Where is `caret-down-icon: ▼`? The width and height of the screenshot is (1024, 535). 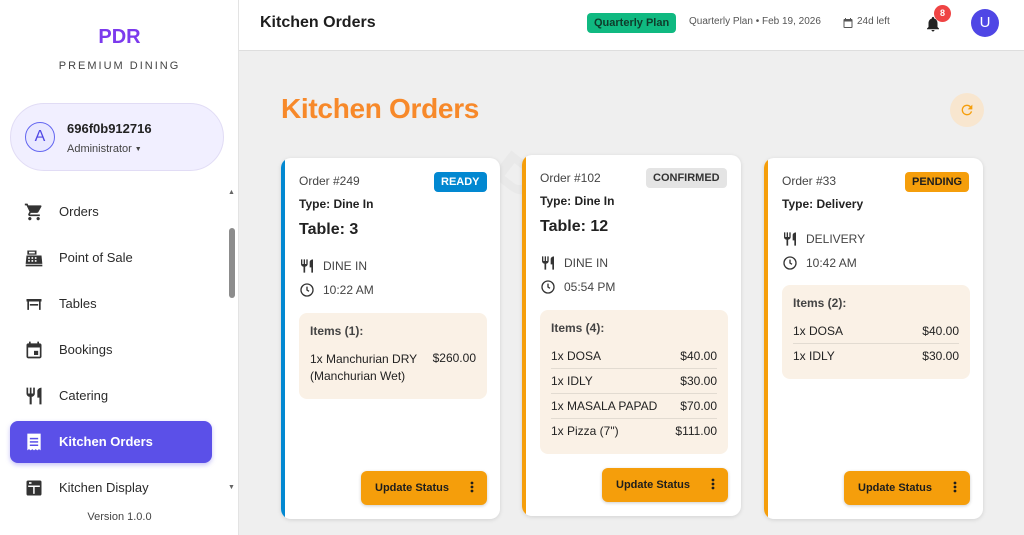
caret-down-icon: ▼ is located at coordinates (138, 149).